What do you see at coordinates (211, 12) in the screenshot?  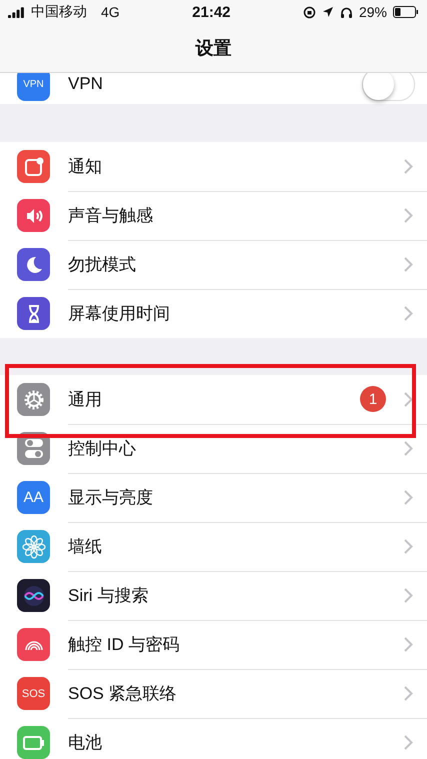 I see `status-time: 21:42` at bounding box center [211, 12].